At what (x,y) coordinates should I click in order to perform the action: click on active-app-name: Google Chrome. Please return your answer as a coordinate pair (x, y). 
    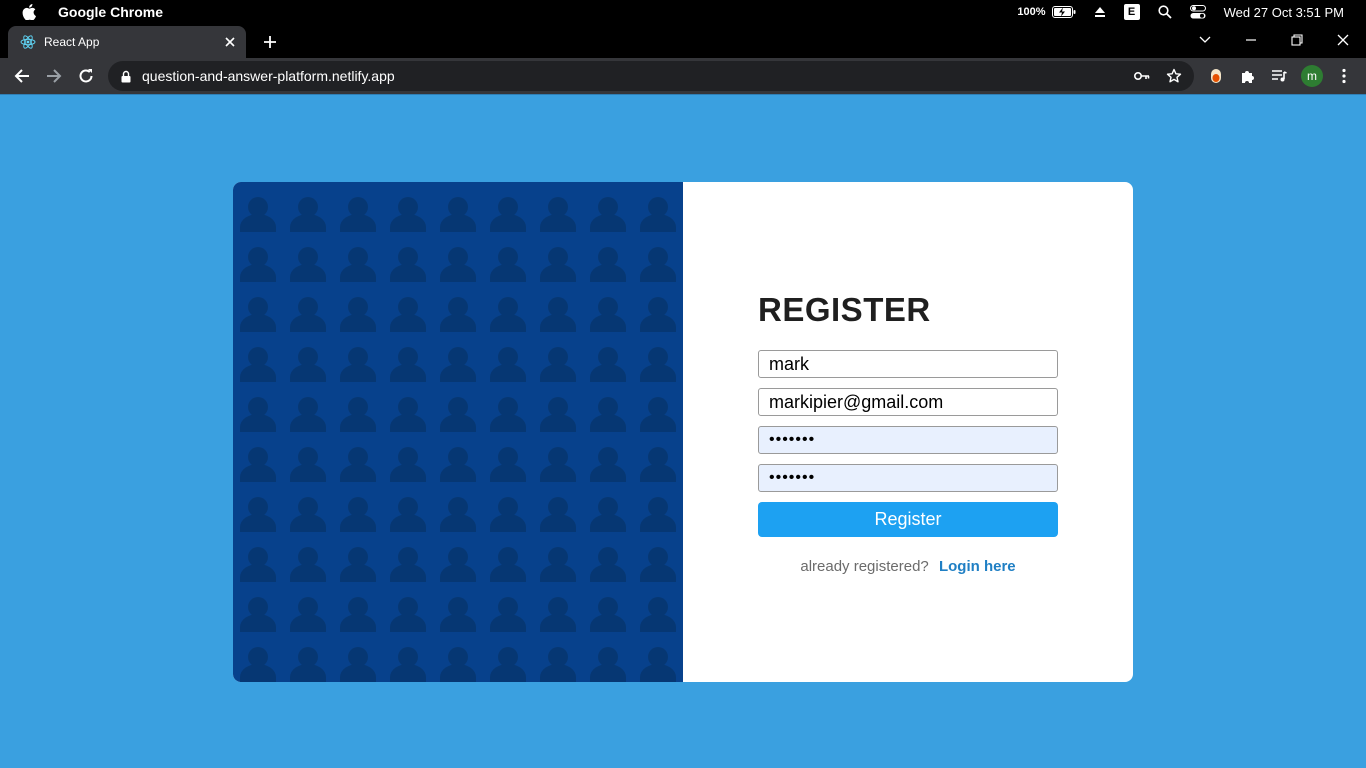
    Looking at the image, I should click on (110, 12).